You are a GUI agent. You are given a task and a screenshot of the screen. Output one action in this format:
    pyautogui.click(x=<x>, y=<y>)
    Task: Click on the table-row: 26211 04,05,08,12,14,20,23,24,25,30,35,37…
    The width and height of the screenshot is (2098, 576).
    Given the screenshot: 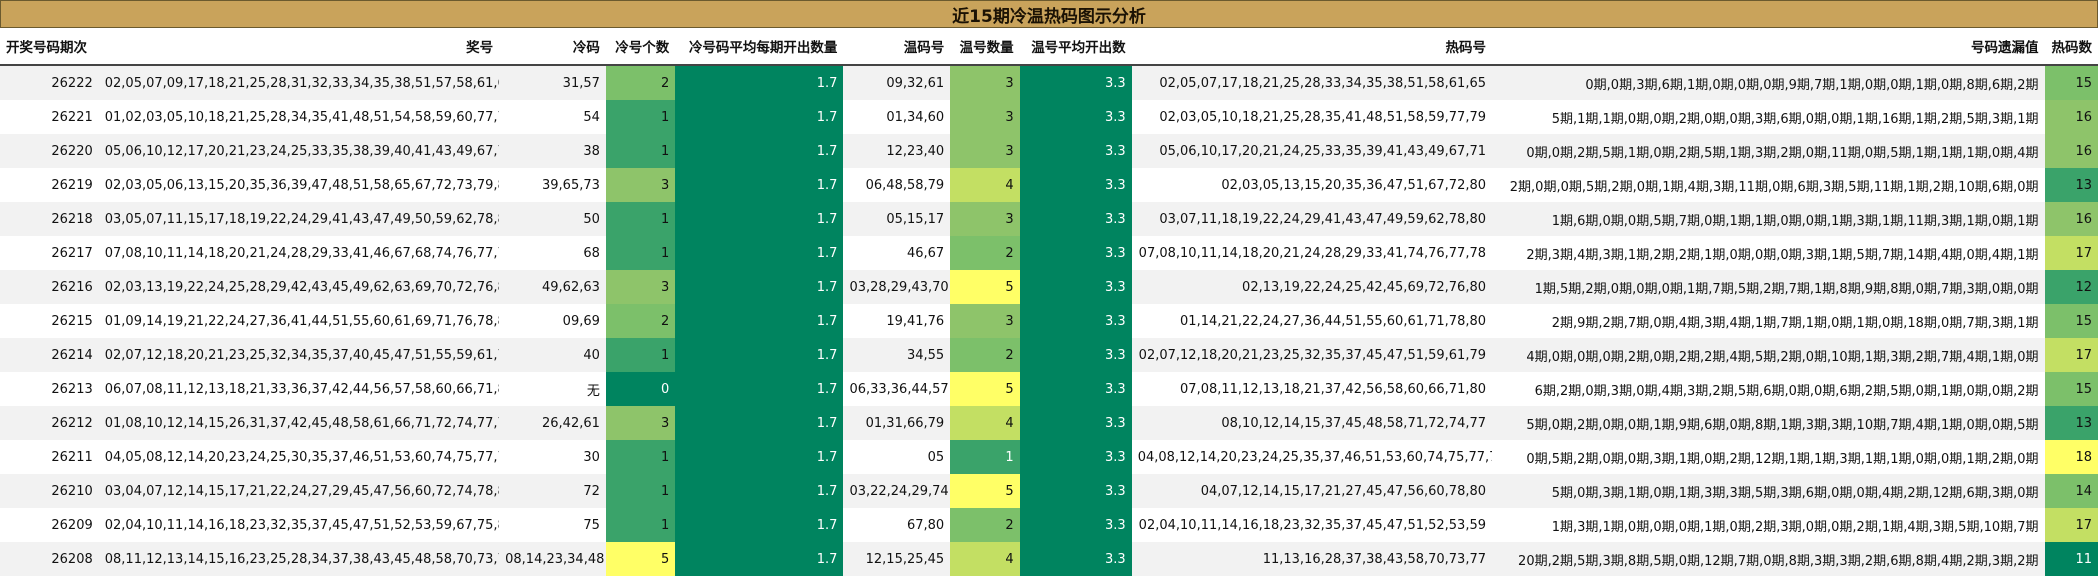 What is the action you would take?
    pyautogui.click(x=1049, y=457)
    